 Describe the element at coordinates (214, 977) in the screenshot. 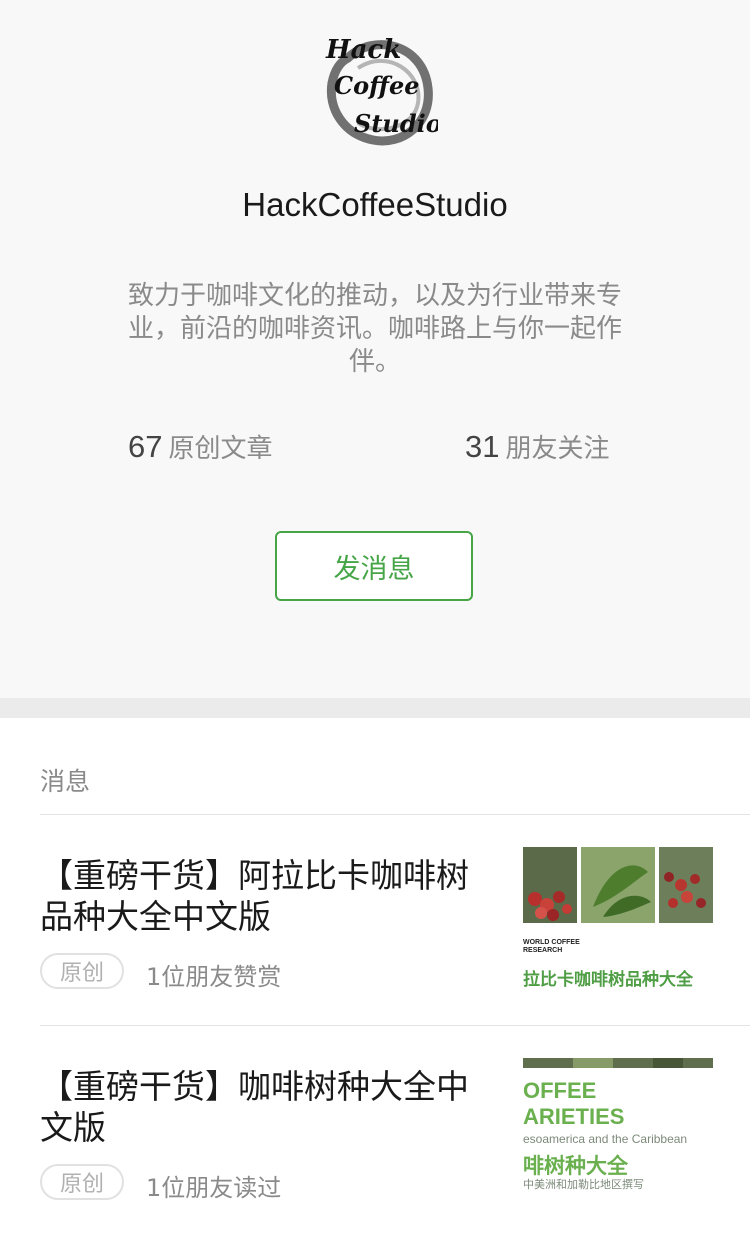

I see `article-meta: 1位朋友赞赏` at that location.